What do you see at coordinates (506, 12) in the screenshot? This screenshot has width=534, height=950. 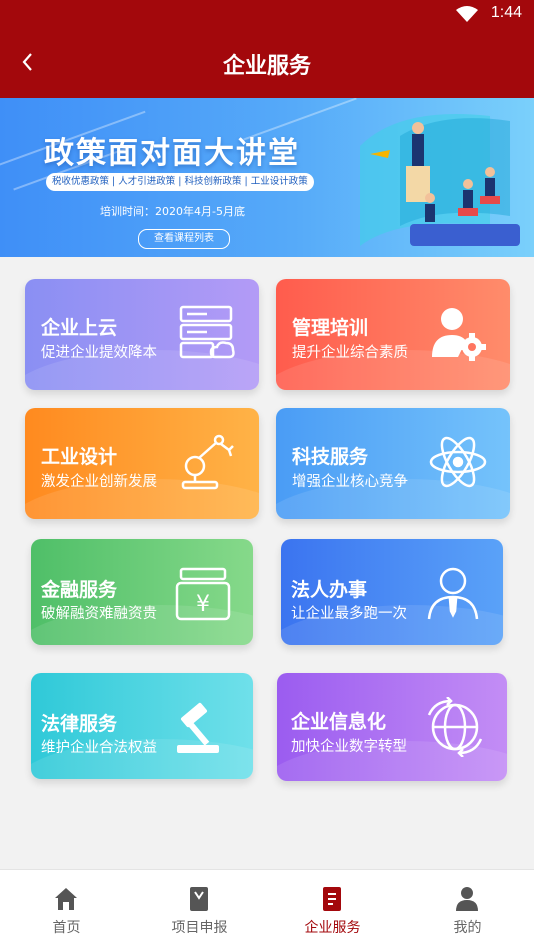 I see `status-time: 1:44` at bounding box center [506, 12].